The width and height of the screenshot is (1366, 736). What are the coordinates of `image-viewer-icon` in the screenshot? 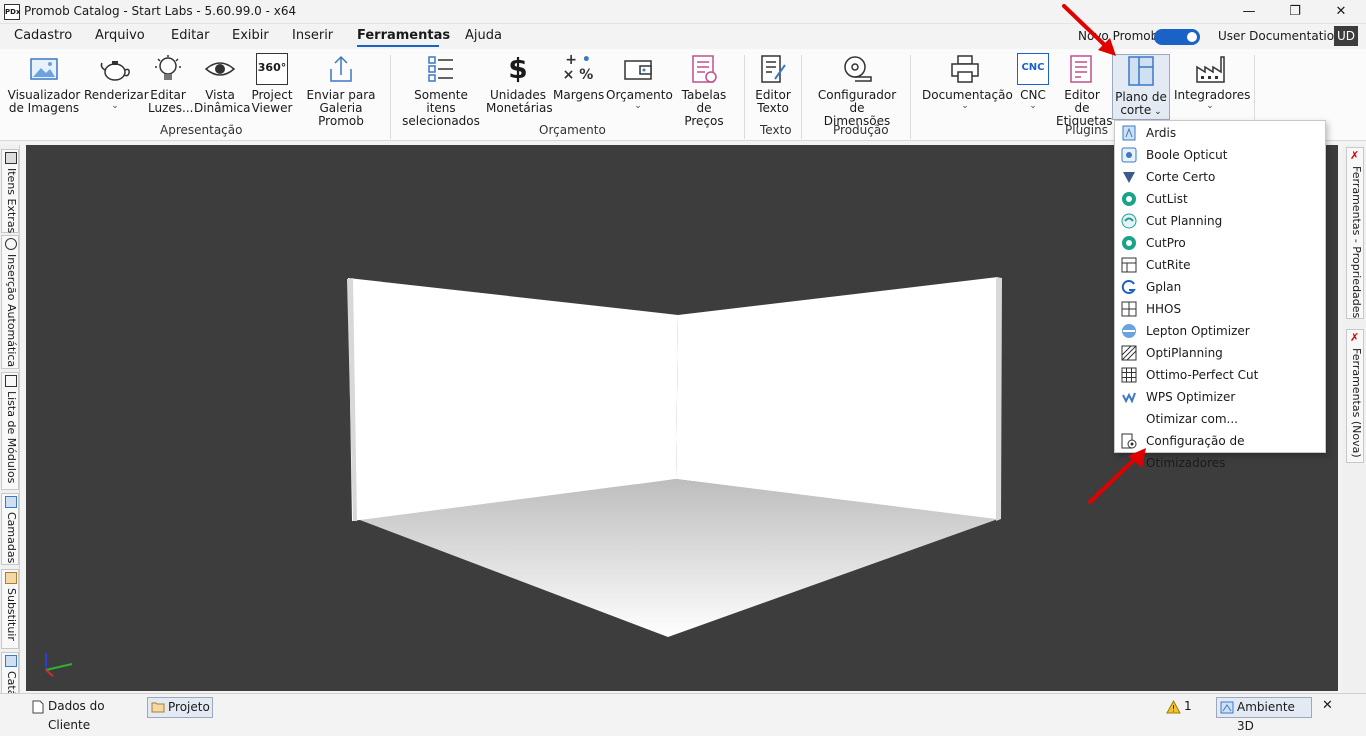 It's located at (44, 69).